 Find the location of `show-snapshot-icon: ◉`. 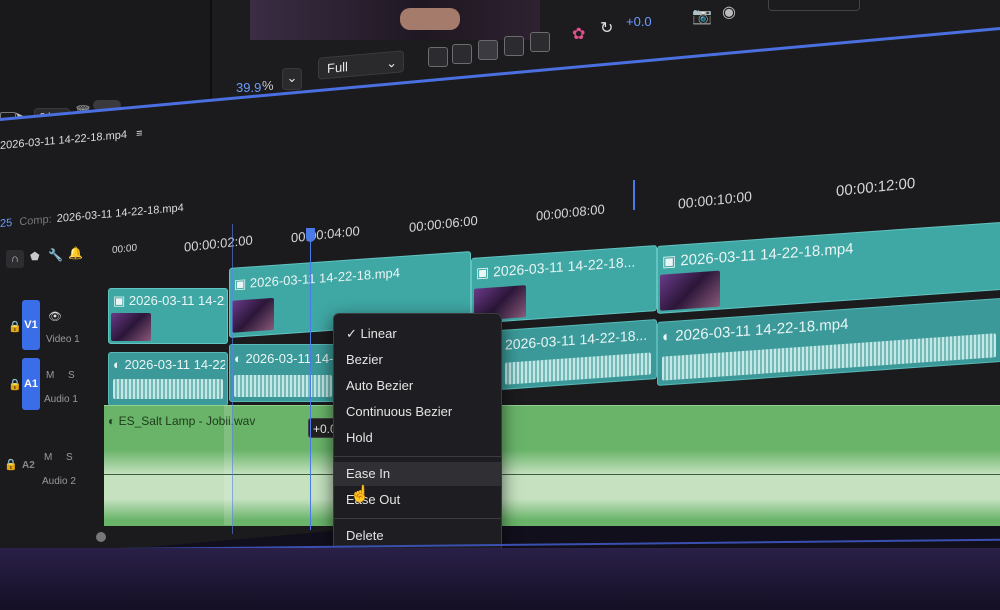

show-snapshot-icon: ◉ is located at coordinates (729, 12).